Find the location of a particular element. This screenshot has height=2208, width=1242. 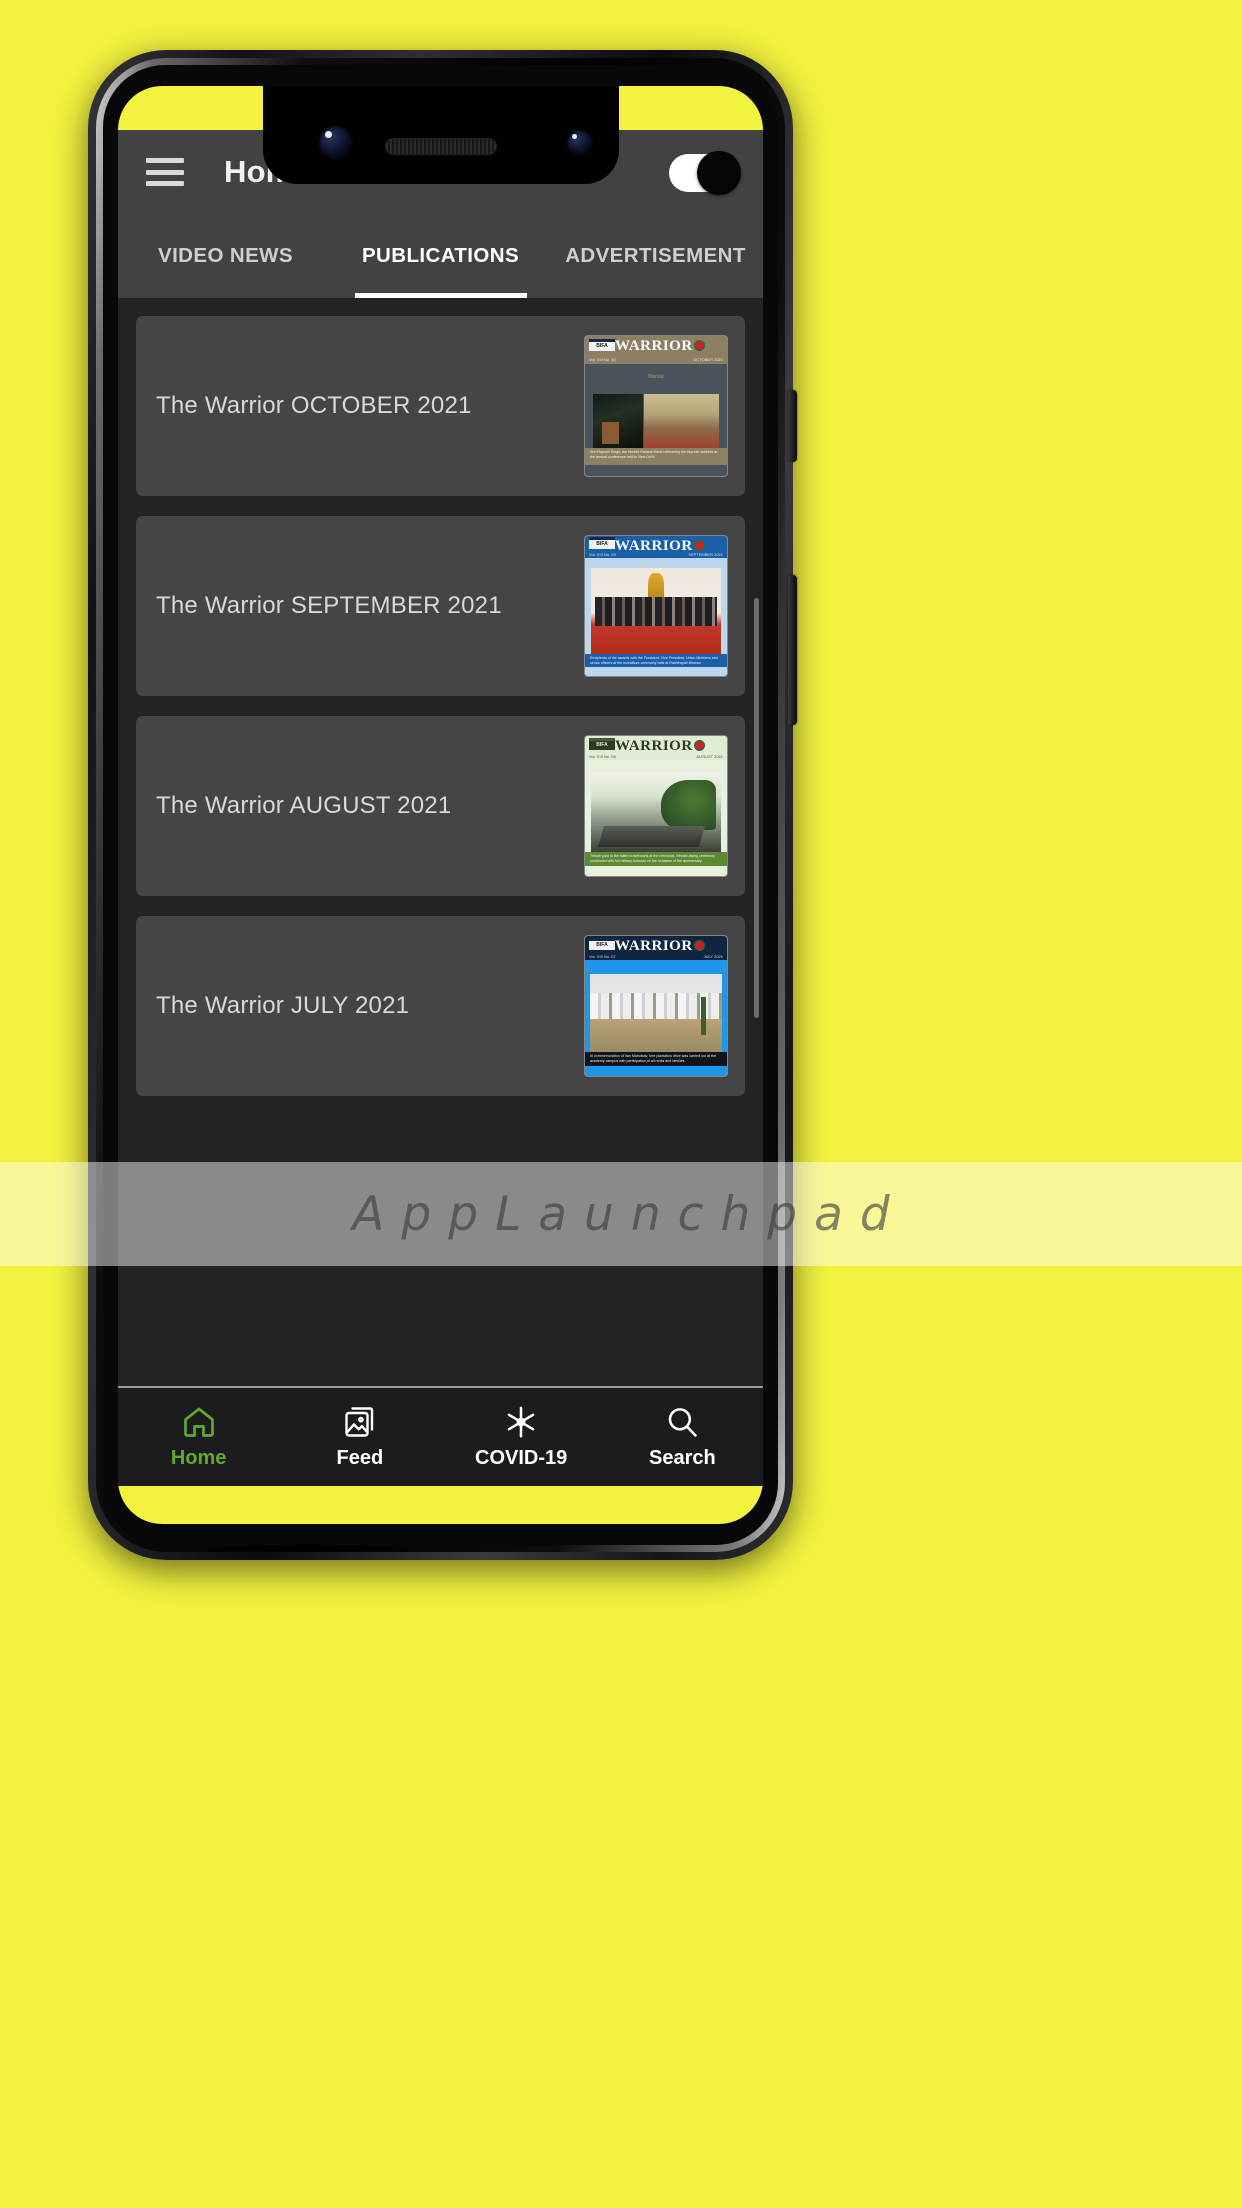

issue-line: Vol. XIII No. 07 is located at coordinates (602, 956).